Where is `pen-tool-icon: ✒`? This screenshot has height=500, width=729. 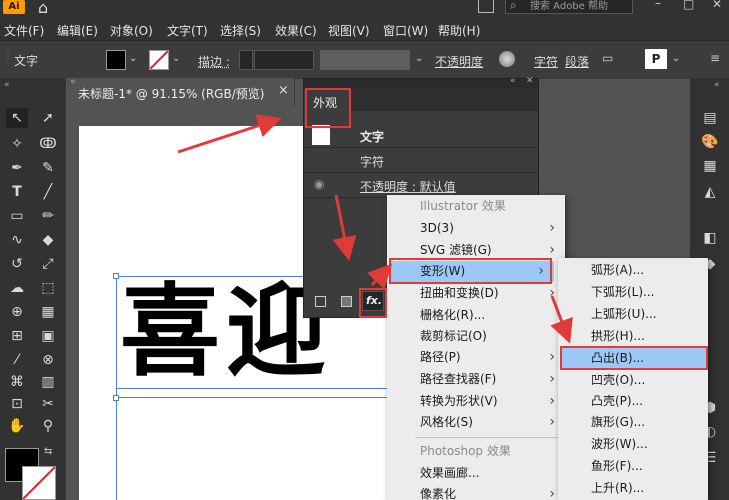
pen-tool-icon: ✒ is located at coordinates (17, 168).